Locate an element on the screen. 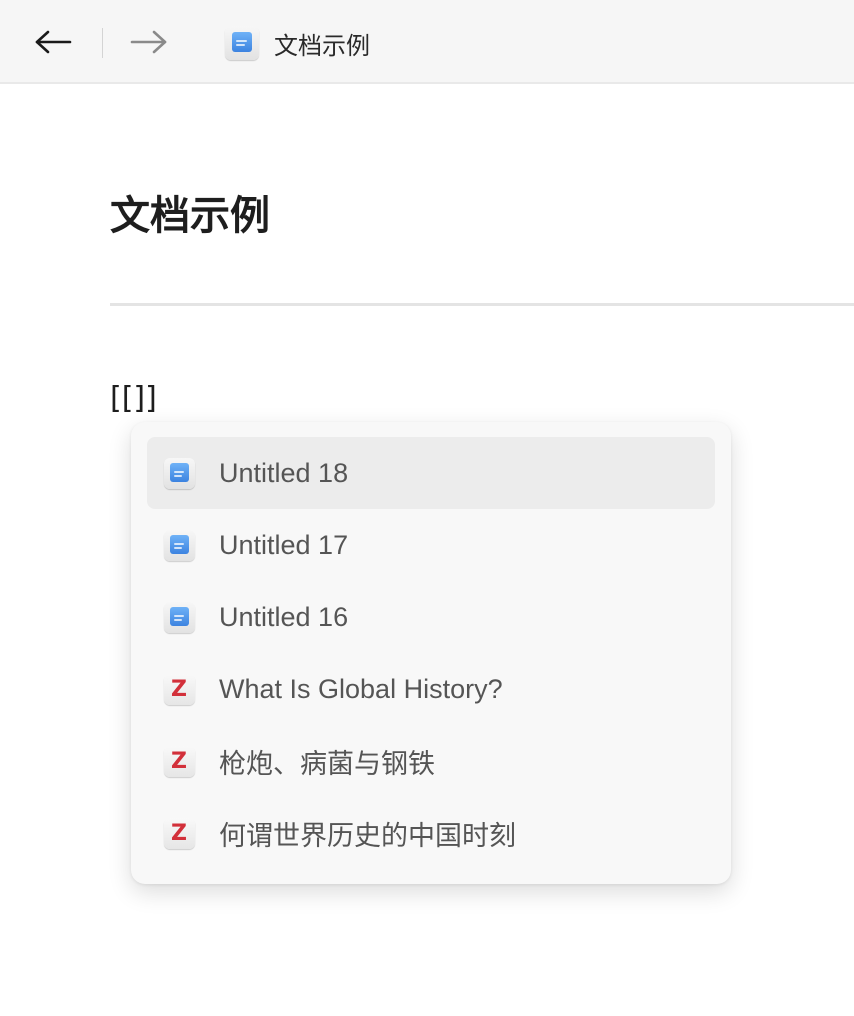 The height and width of the screenshot is (1016, 854). arrow-right-icon is located at coordinates (148, 42).